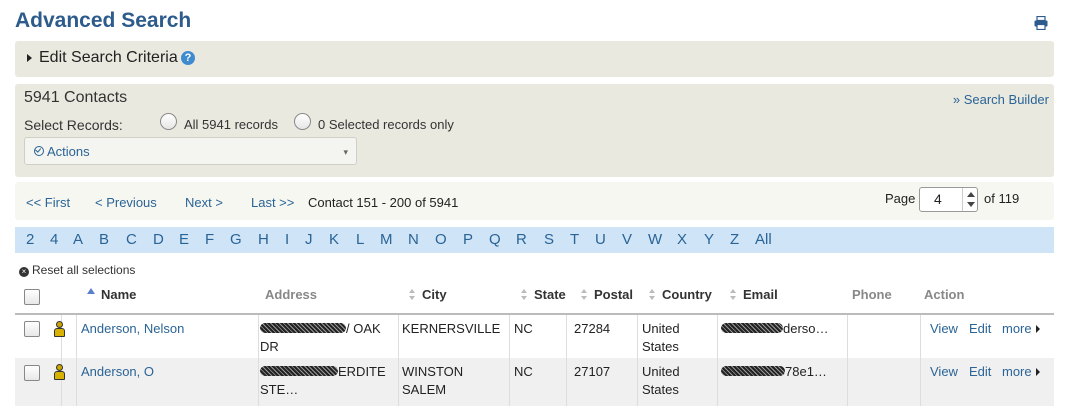 This screenshot has height=406, width=1065. Describe the element at coordinates (118, 294) in the screenshot. I see `column-header-name: Name` at that location.